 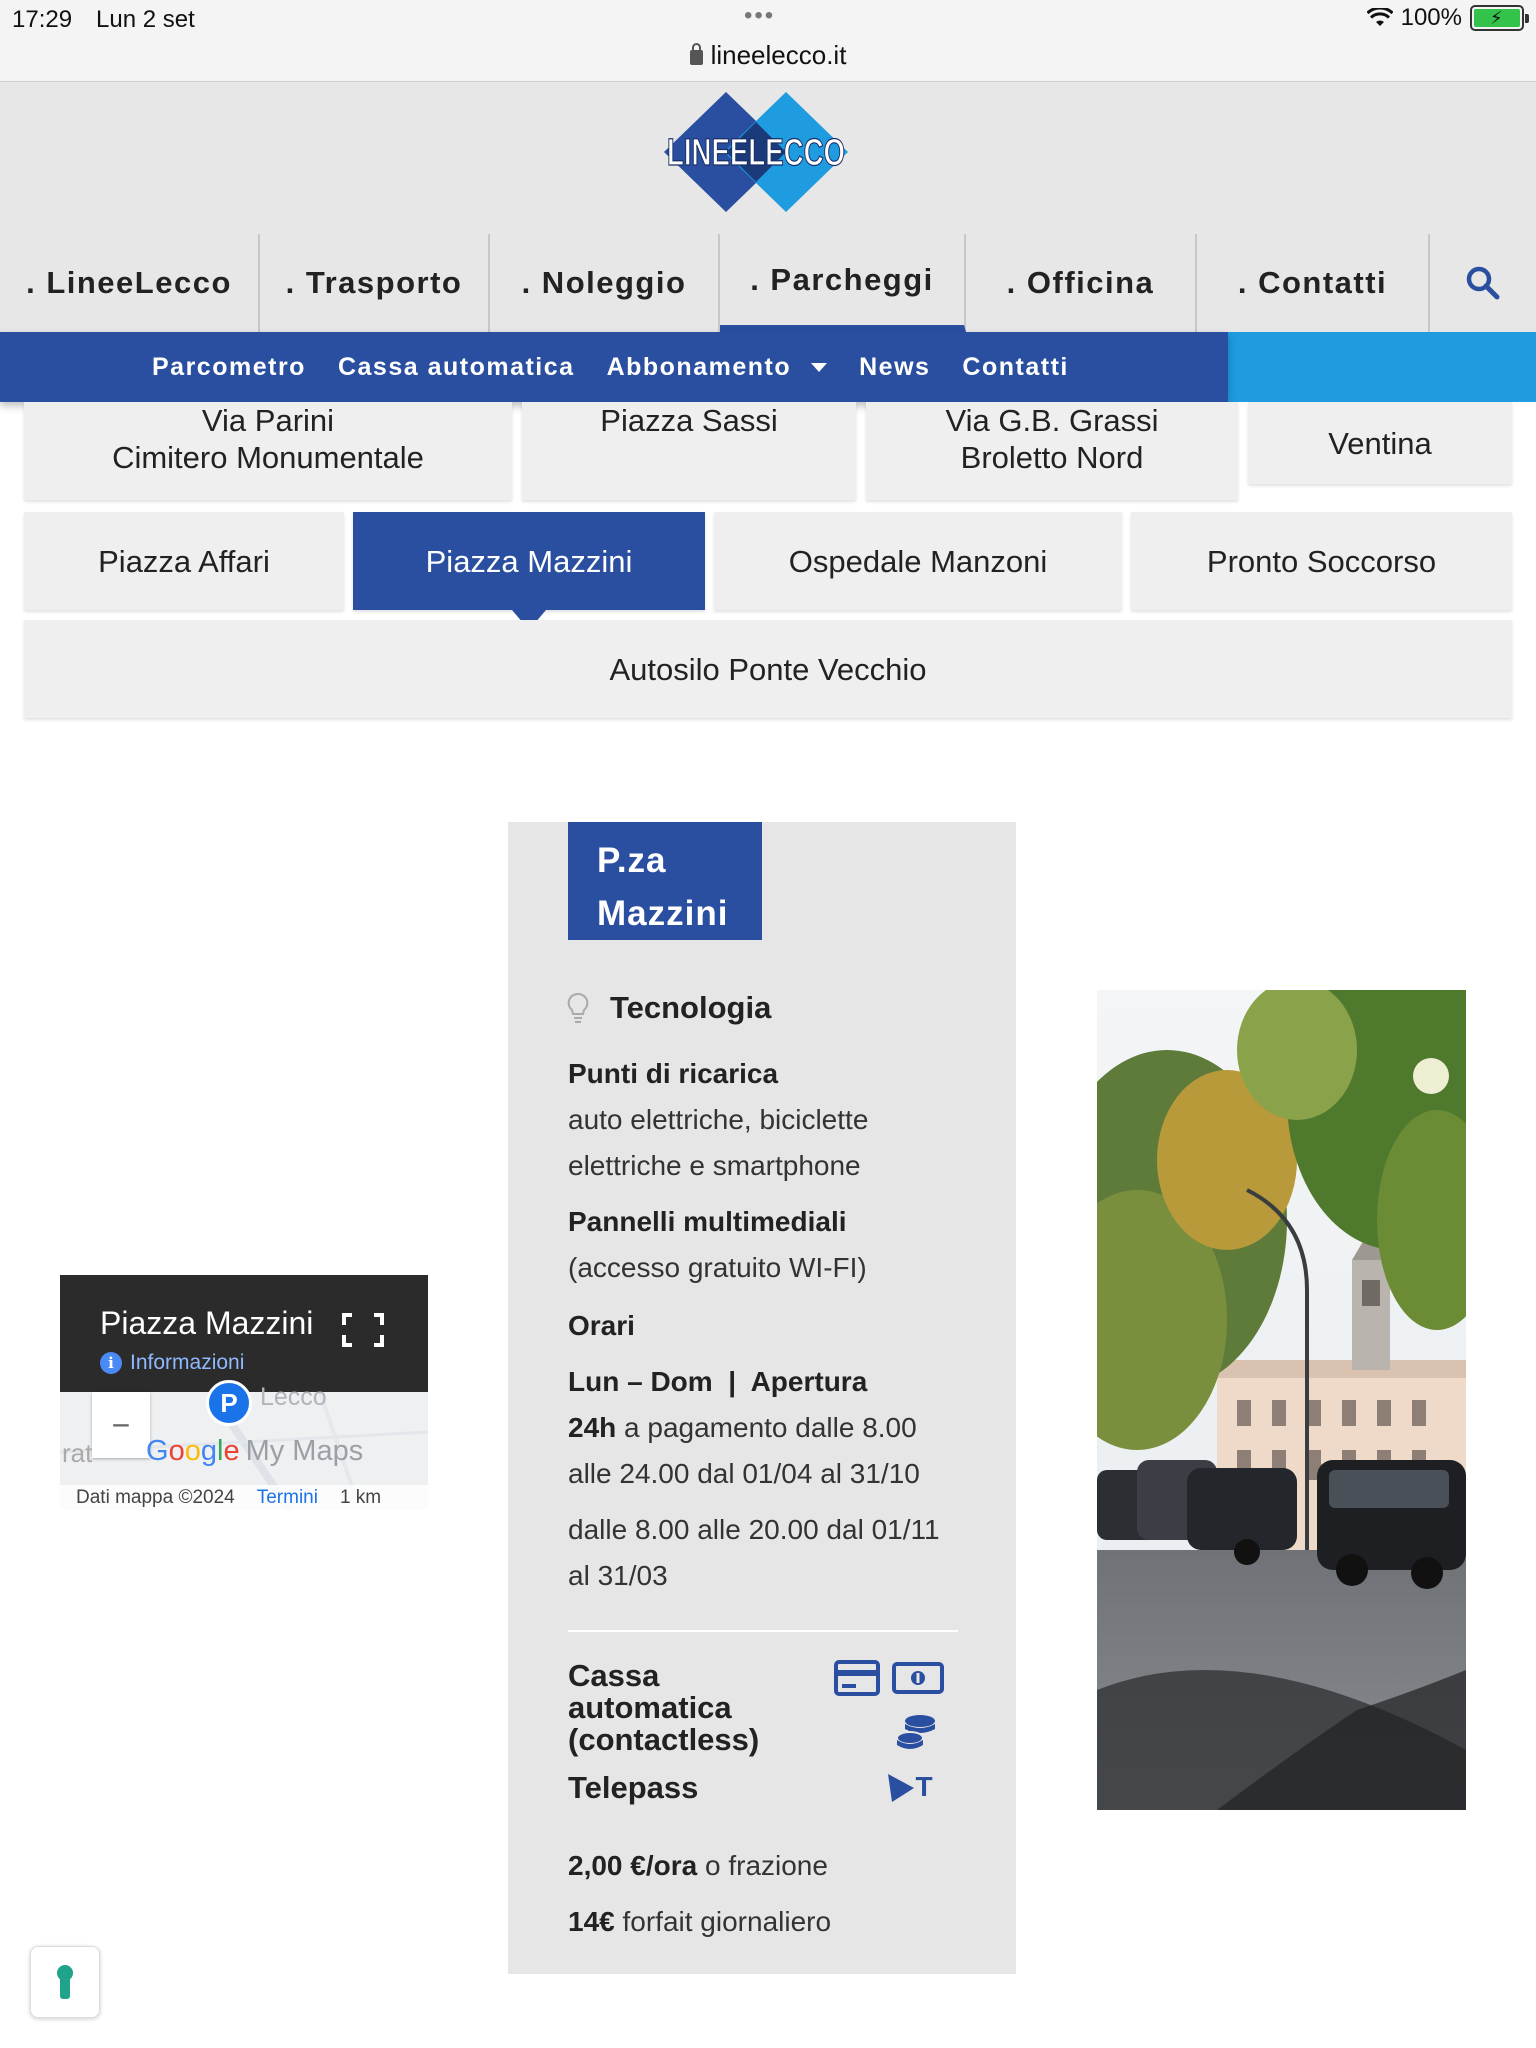 I want to click on subnav-parcometro: Parcometro, so click(x=229, y=367).